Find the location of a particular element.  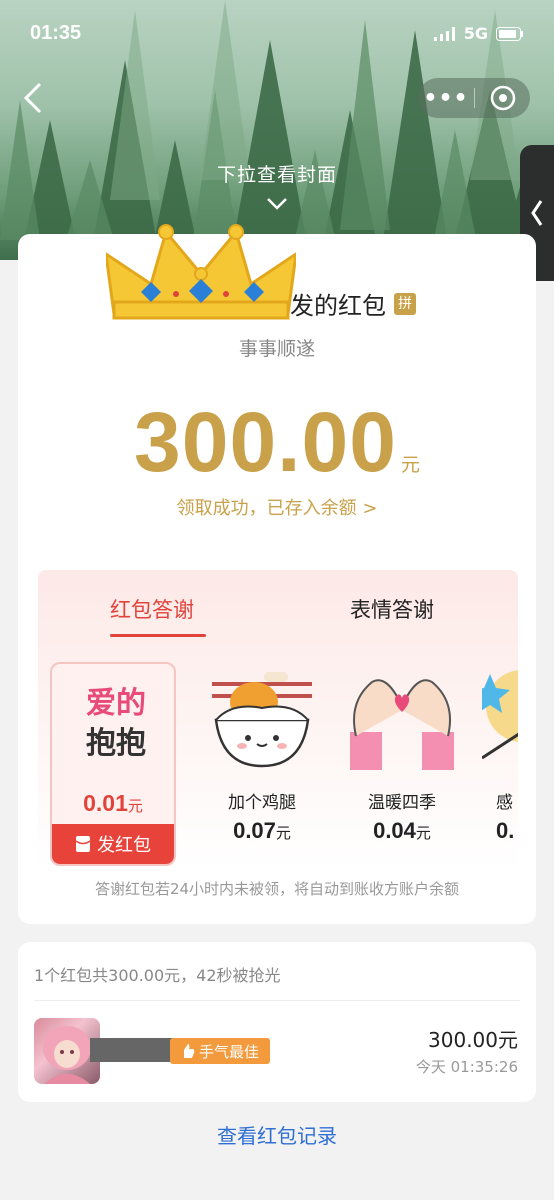

sender-title: 发的红包 拼 is located at coordinates (353, 303).